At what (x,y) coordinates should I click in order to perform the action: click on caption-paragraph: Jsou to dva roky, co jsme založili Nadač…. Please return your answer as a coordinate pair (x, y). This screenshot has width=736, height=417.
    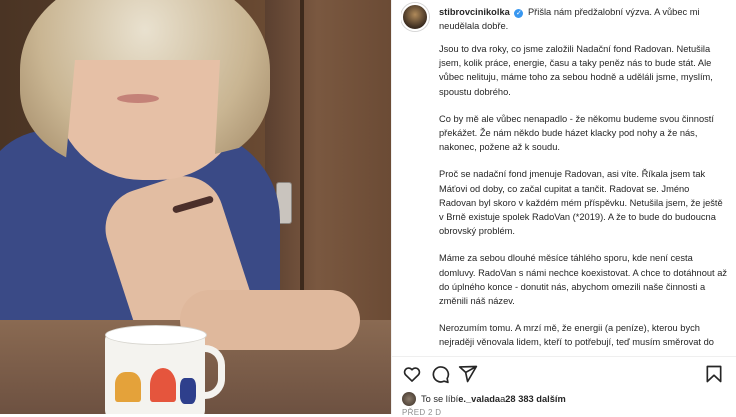
    Looking at the image, I should click on (576, 70).